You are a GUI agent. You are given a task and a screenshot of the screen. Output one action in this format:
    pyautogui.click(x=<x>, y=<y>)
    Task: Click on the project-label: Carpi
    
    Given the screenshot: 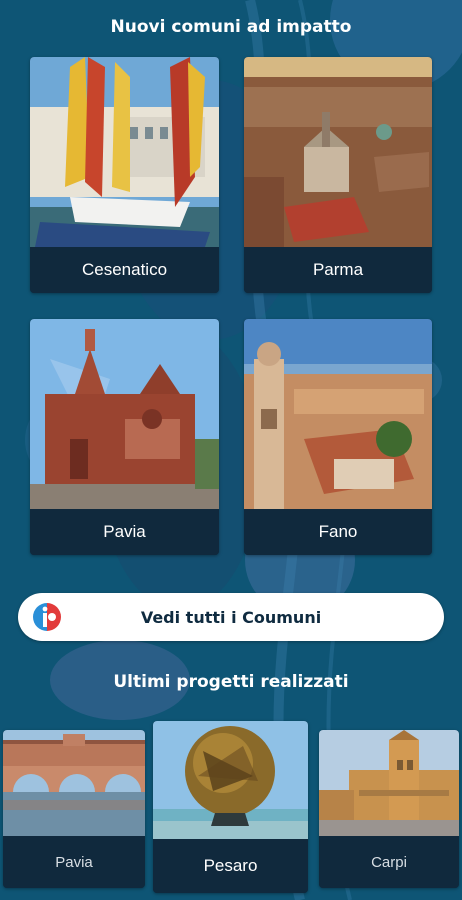 What is the action you would take?
    pyautogui.click(x=389, y=862)
    